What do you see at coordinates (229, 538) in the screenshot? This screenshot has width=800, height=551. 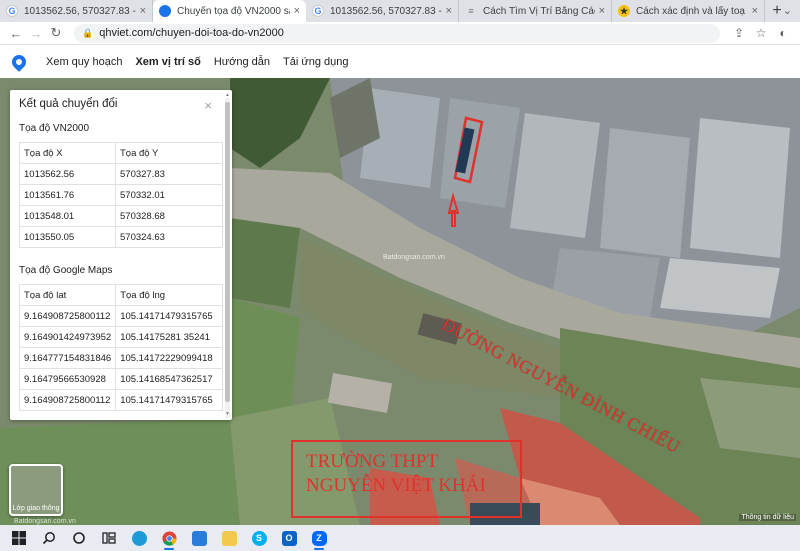 I see `files-icon` at bounding box center [229, 538].